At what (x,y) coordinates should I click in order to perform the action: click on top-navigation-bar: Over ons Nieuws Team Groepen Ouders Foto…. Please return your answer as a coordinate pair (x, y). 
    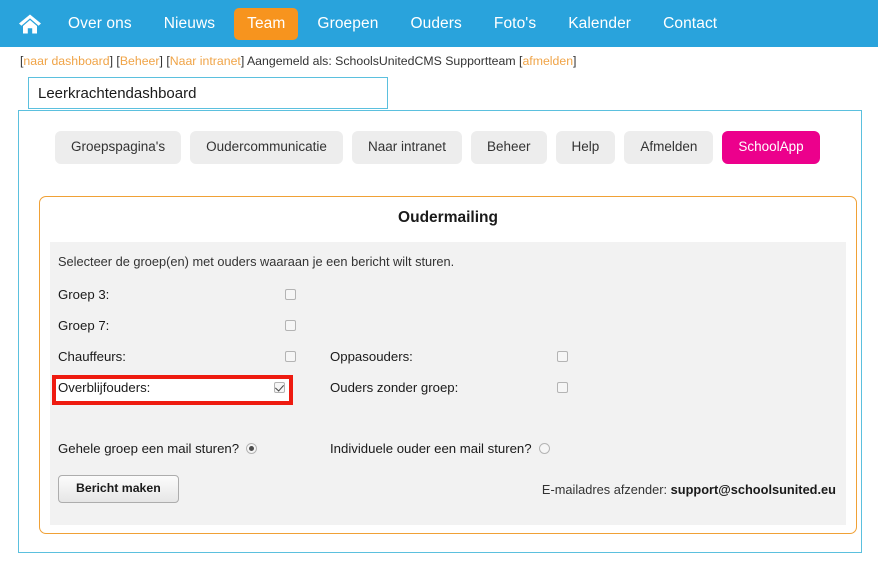
    Looking at the image, I should click on (439, 23).